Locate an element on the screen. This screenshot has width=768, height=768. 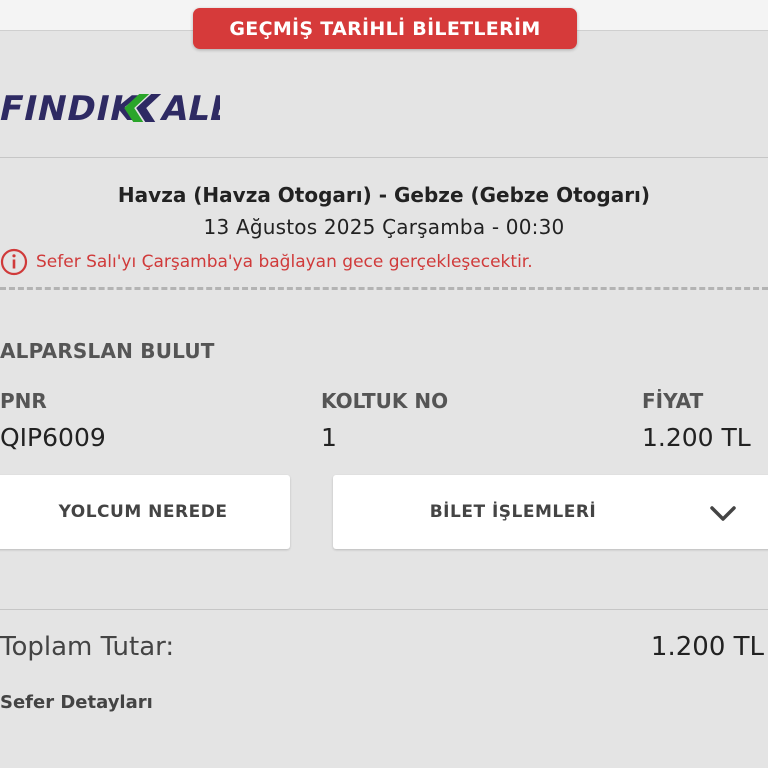
trip-details-link: Sefer Detayları is located at coordinates (76, 702).